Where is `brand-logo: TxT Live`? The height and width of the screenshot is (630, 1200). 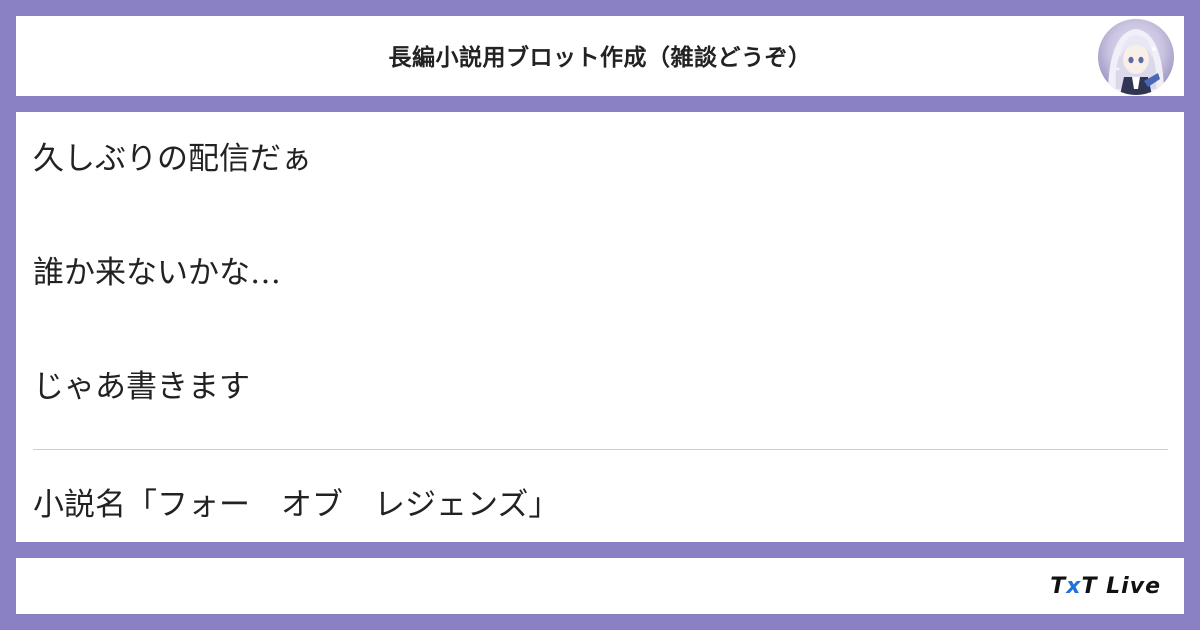
brand-logo: TxT Live is located at coordinates (1105, 586).